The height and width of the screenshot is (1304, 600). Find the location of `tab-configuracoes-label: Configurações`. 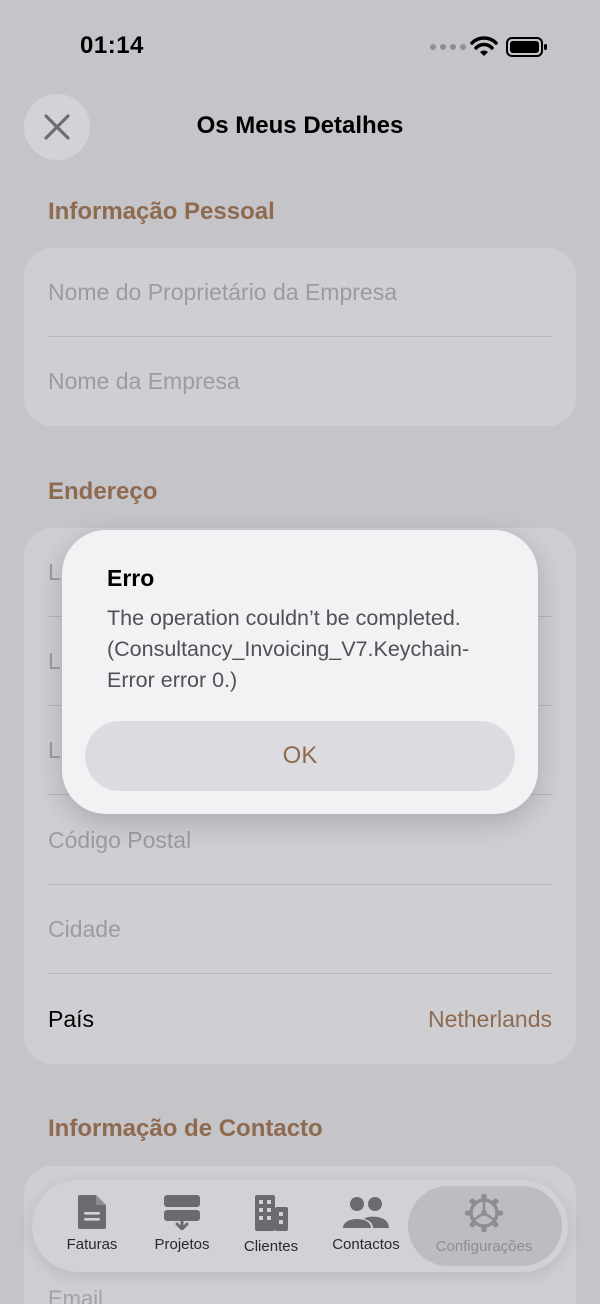

tab-configuracoes-label: Configurações is located at coordinates (484, 1246).